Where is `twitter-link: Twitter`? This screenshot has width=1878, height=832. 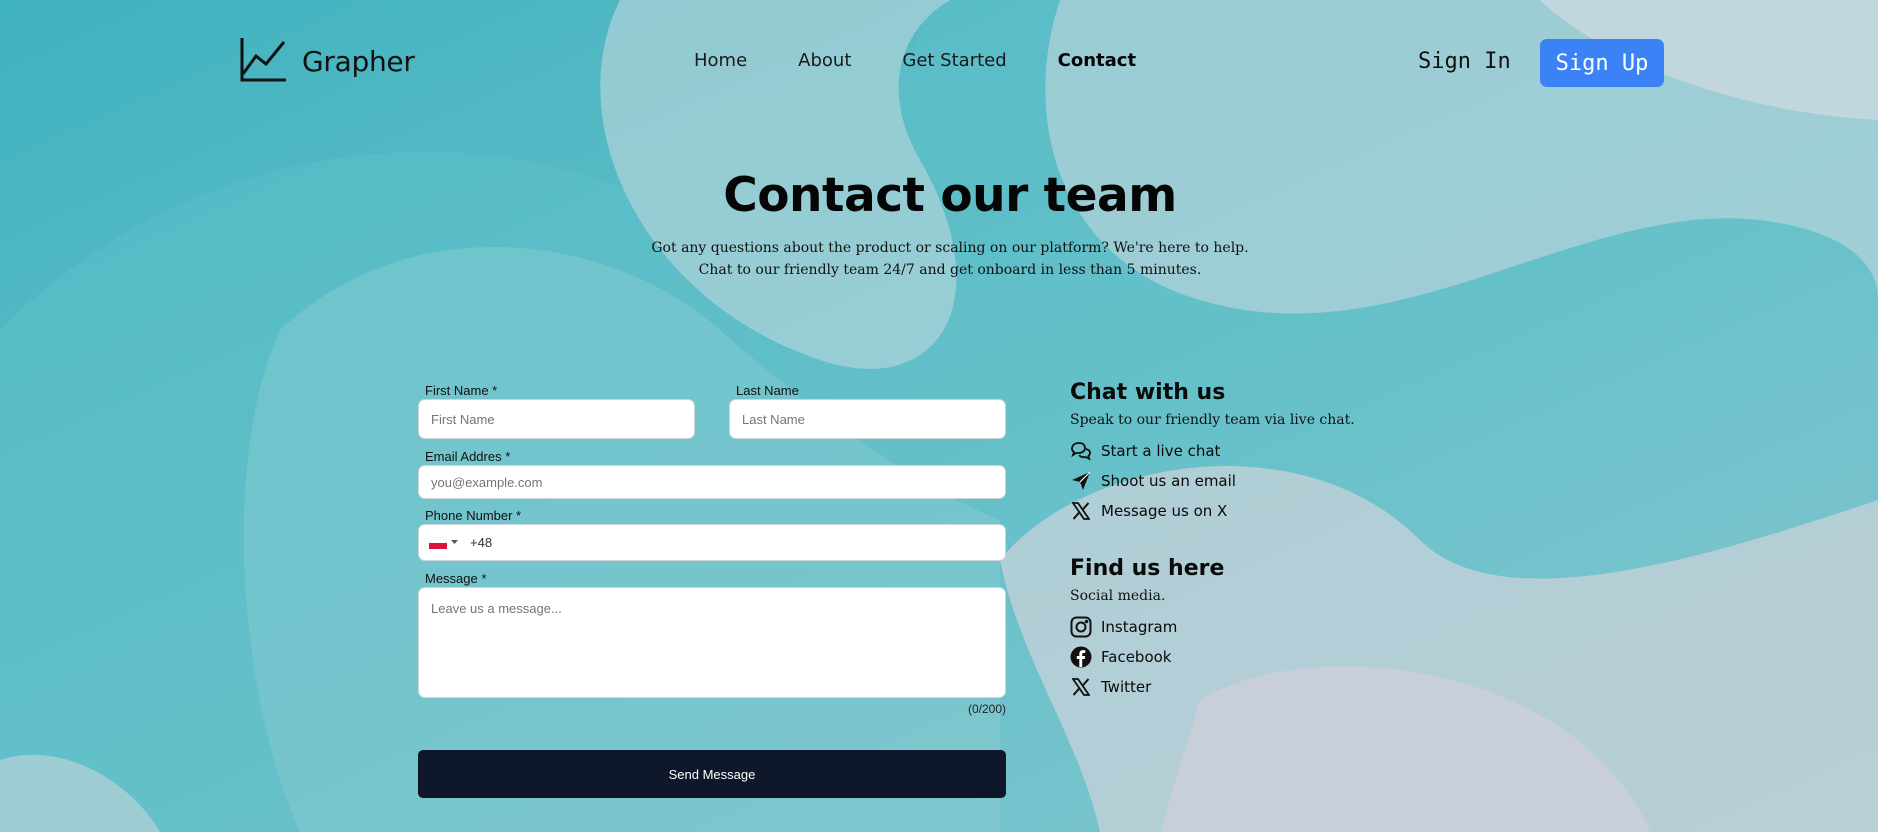 twitter-link: Twitter is located at coordinates (1270, 687).